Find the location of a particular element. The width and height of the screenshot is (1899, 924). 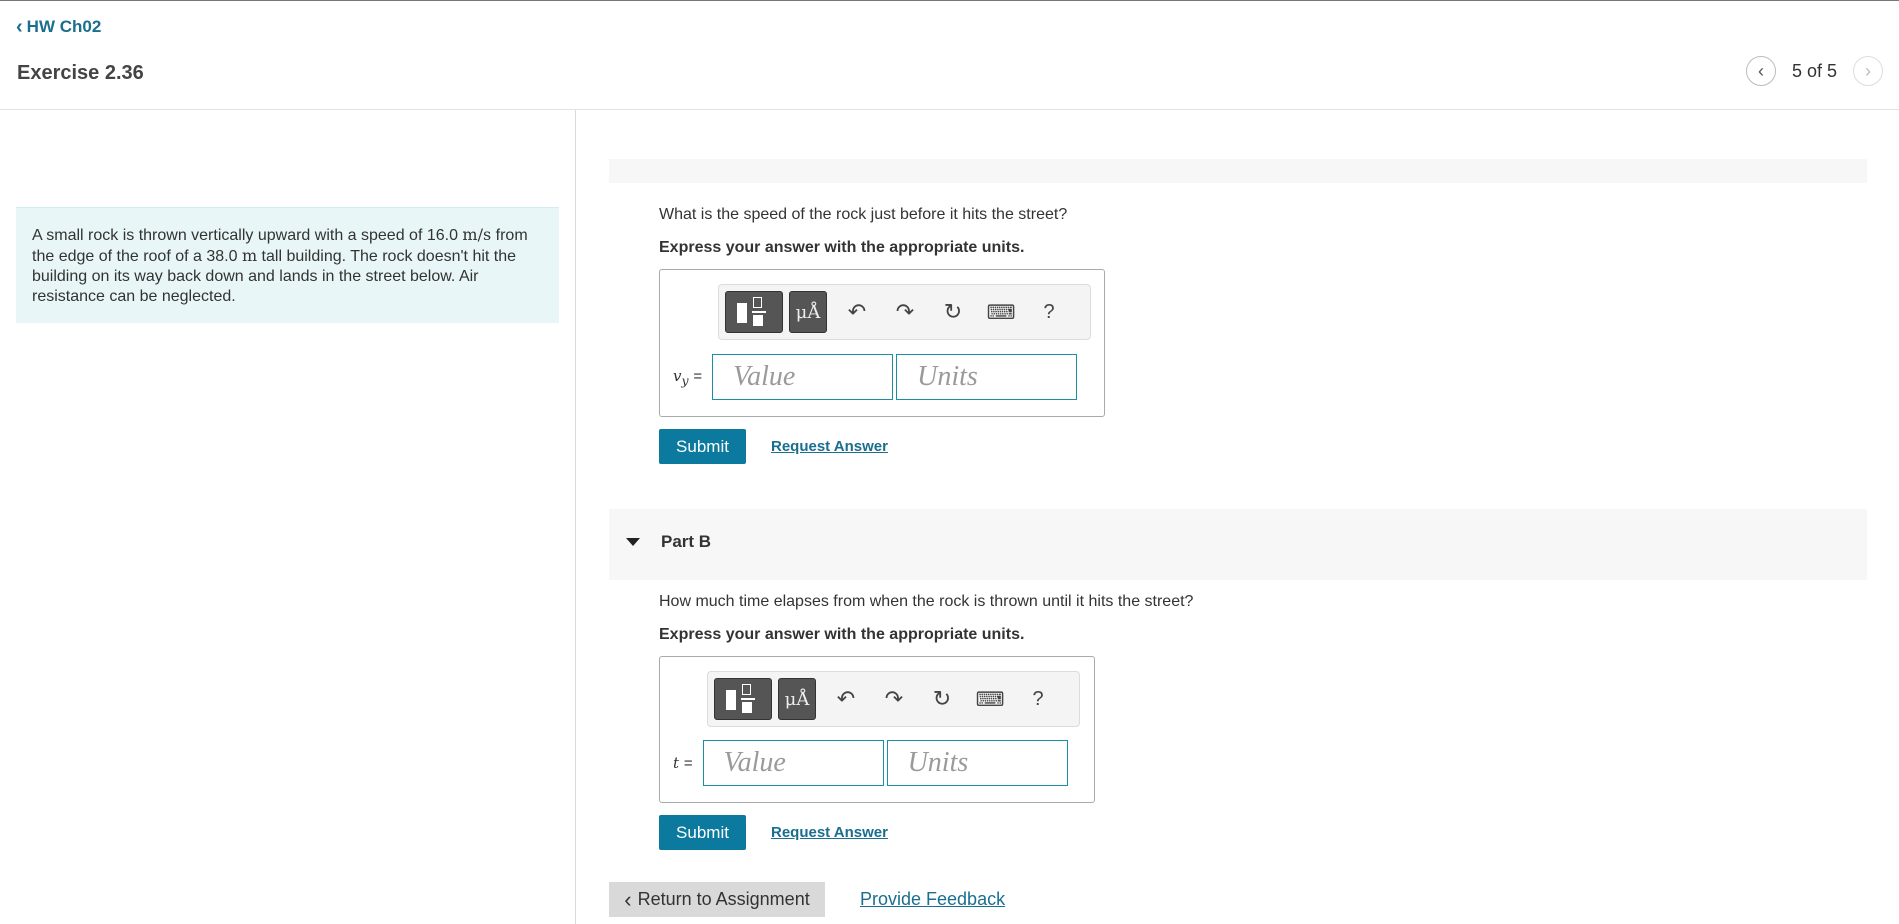

back-link-label: HW Ch02 is located at coordinates (64, 26).